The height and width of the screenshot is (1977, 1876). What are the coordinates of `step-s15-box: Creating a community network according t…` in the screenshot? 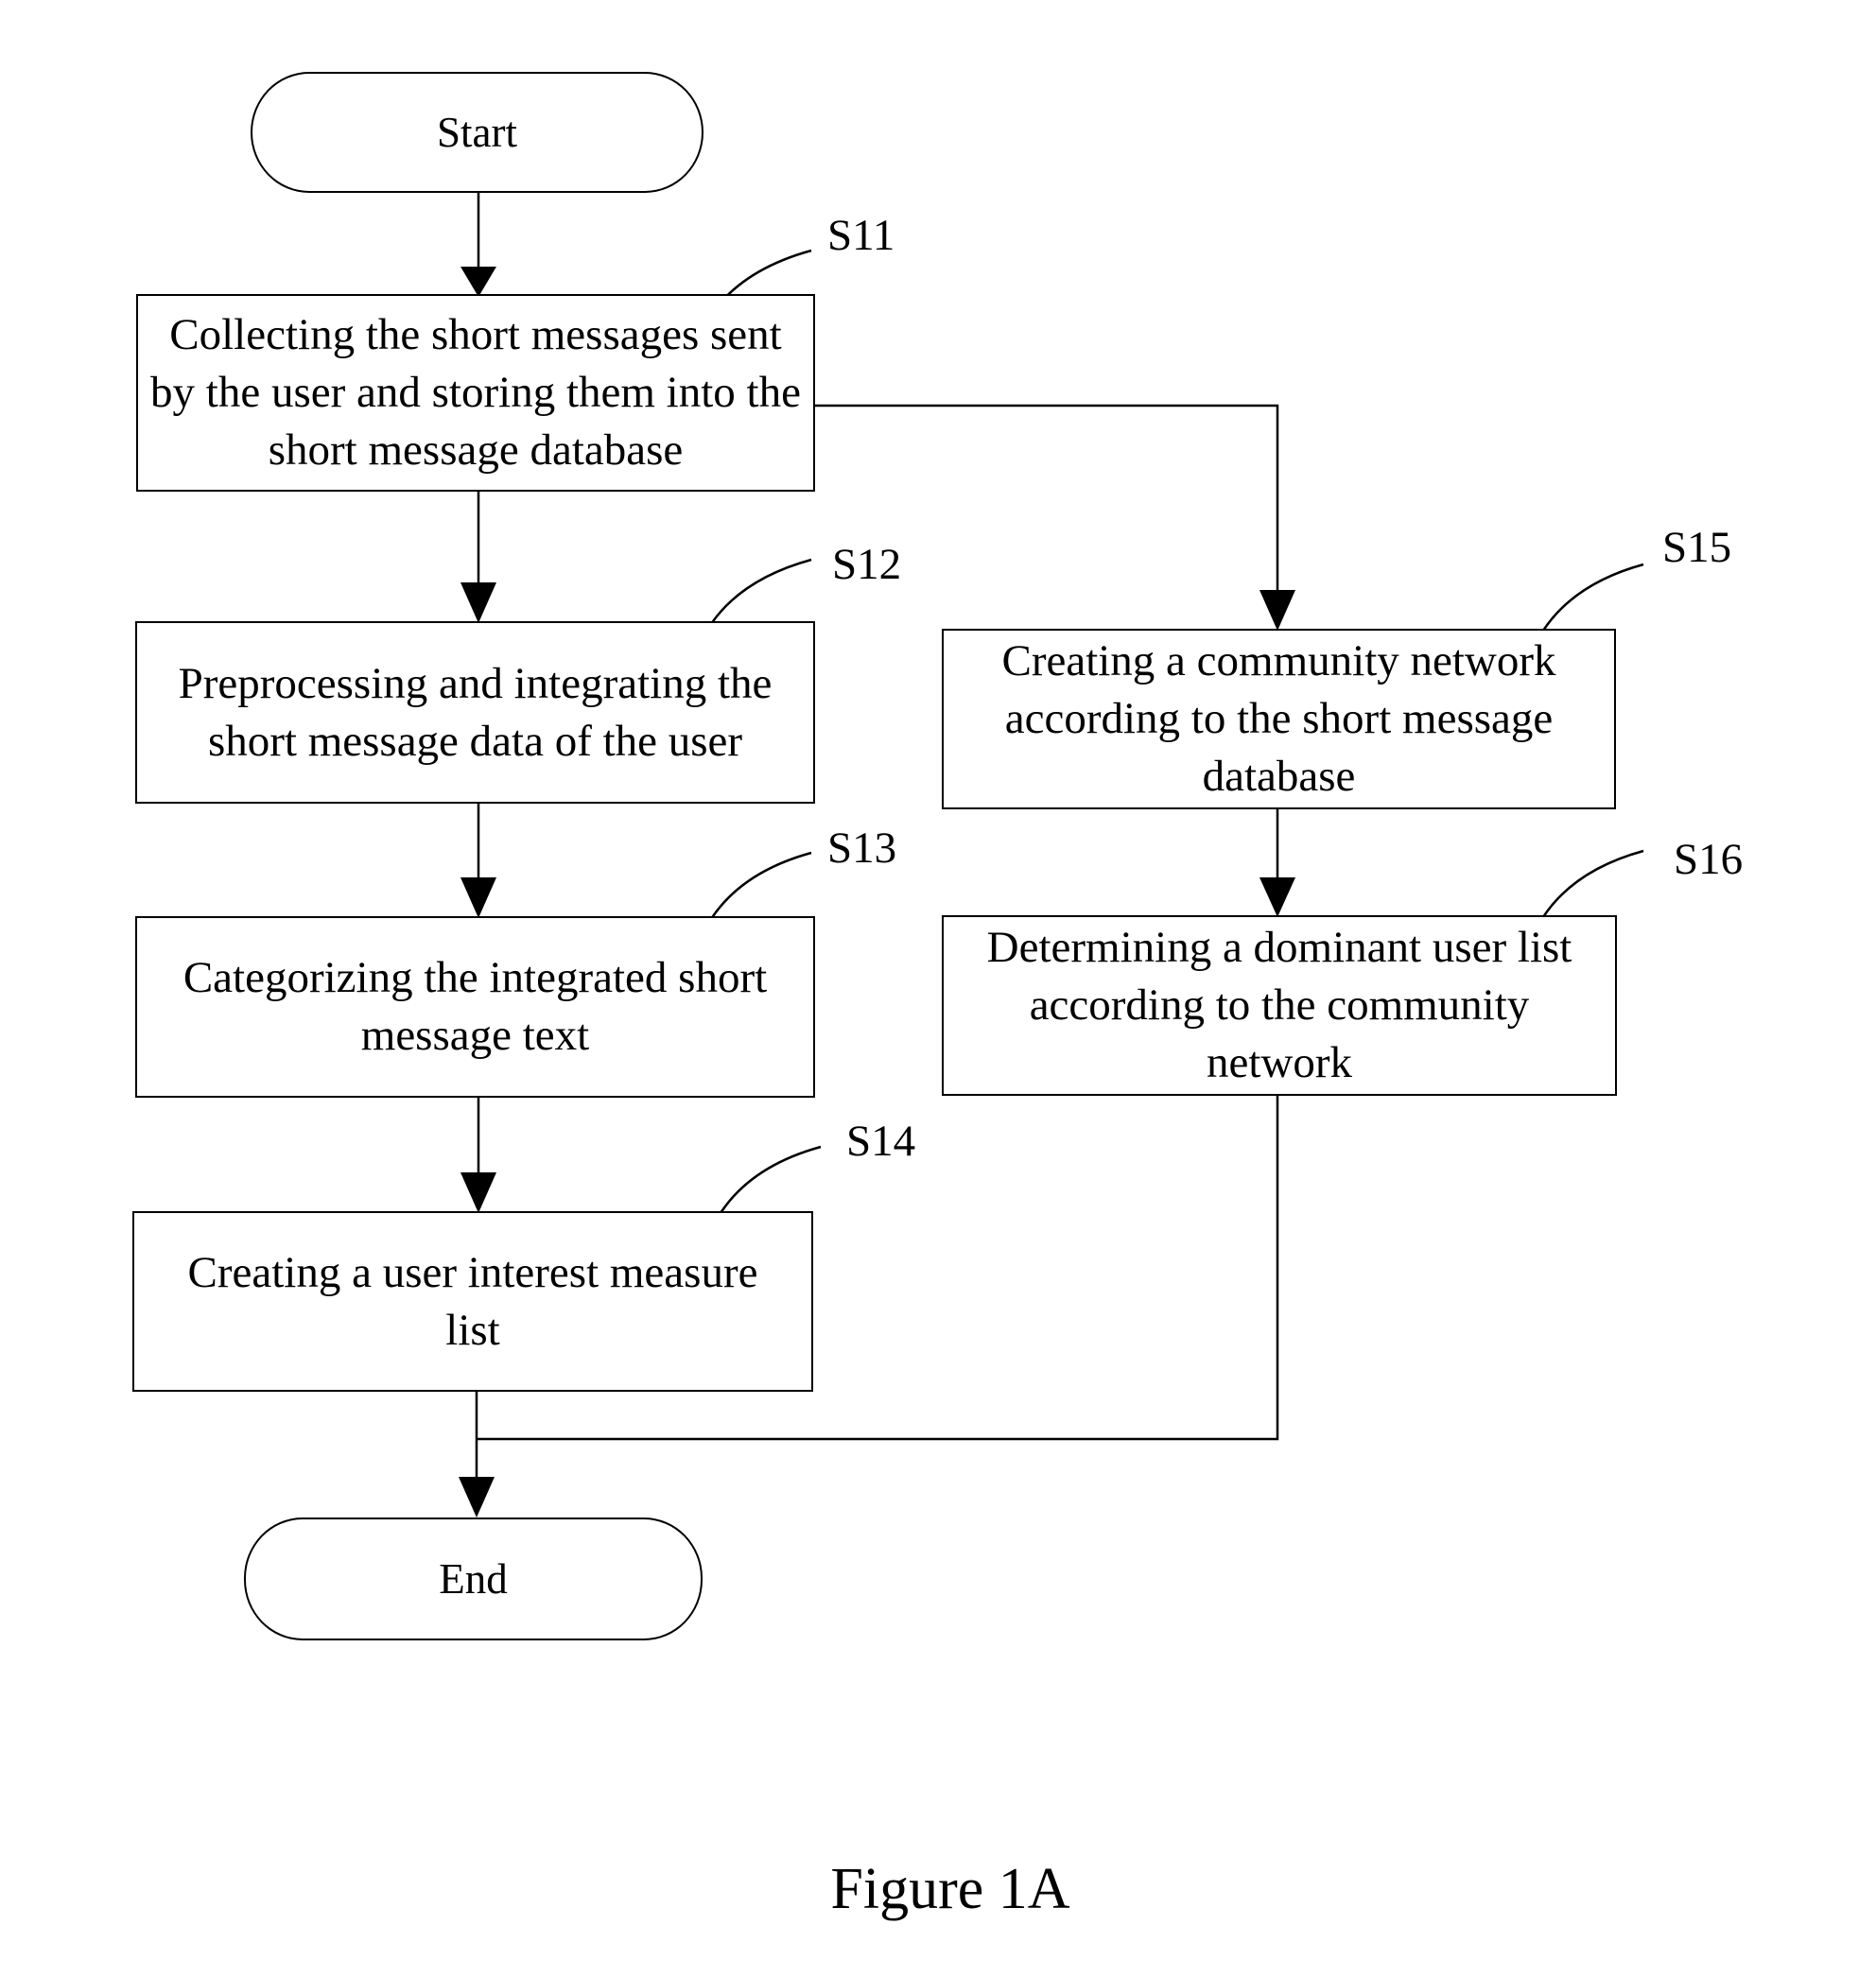 It's located at (1279, 719).